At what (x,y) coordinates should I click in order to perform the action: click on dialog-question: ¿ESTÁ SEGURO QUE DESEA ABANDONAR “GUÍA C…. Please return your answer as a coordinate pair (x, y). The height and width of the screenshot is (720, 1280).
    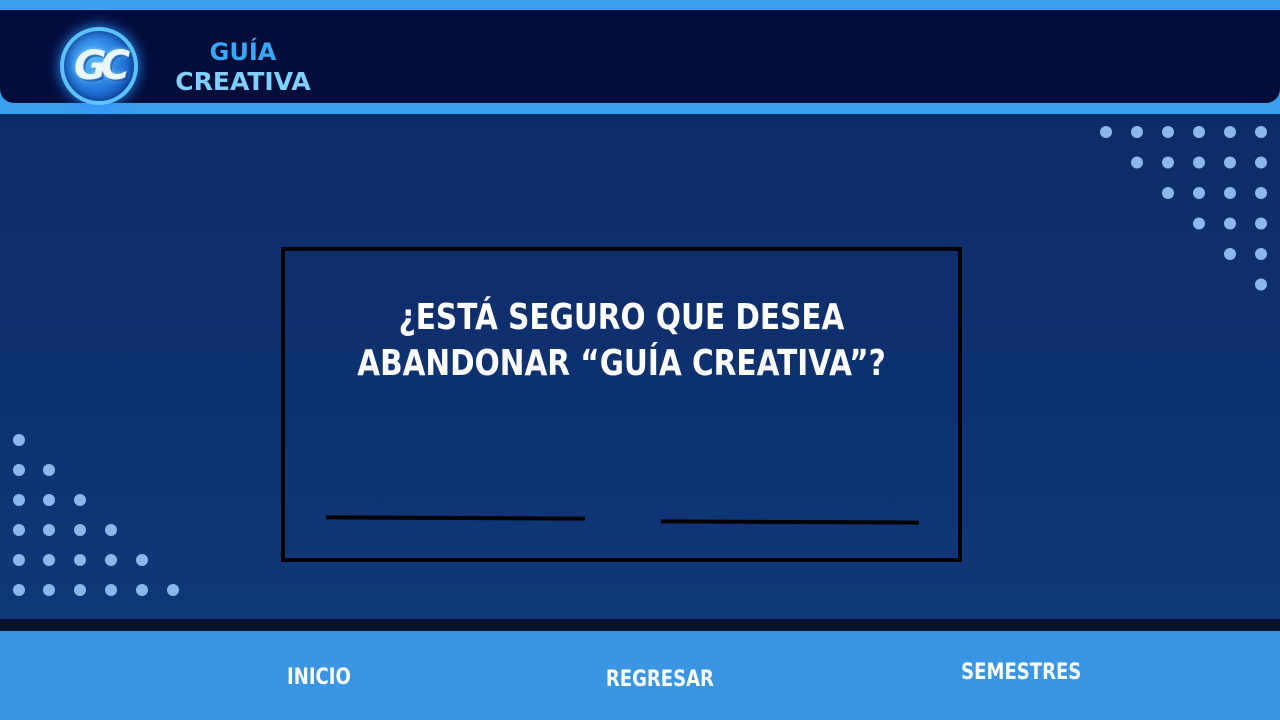
    Looking at the image, I should click on (622, 341).